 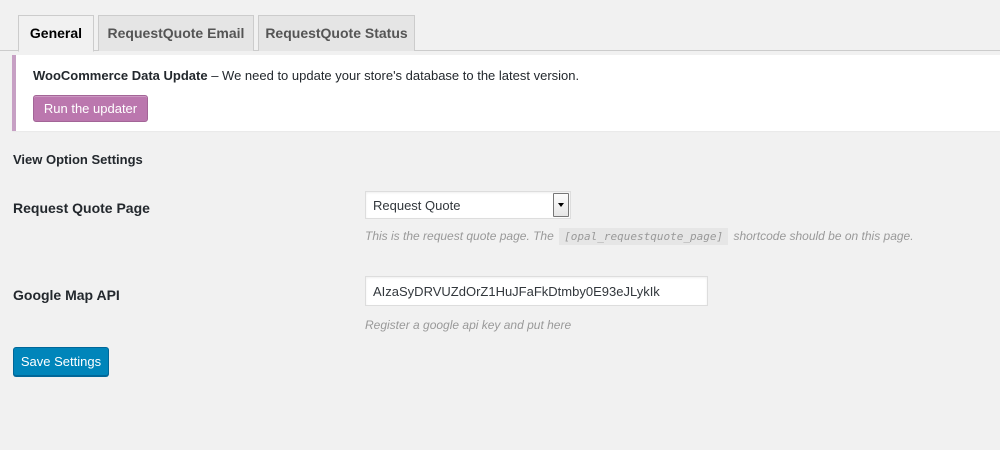 I want to click on tab-general: General, so click(x=56, y=33).